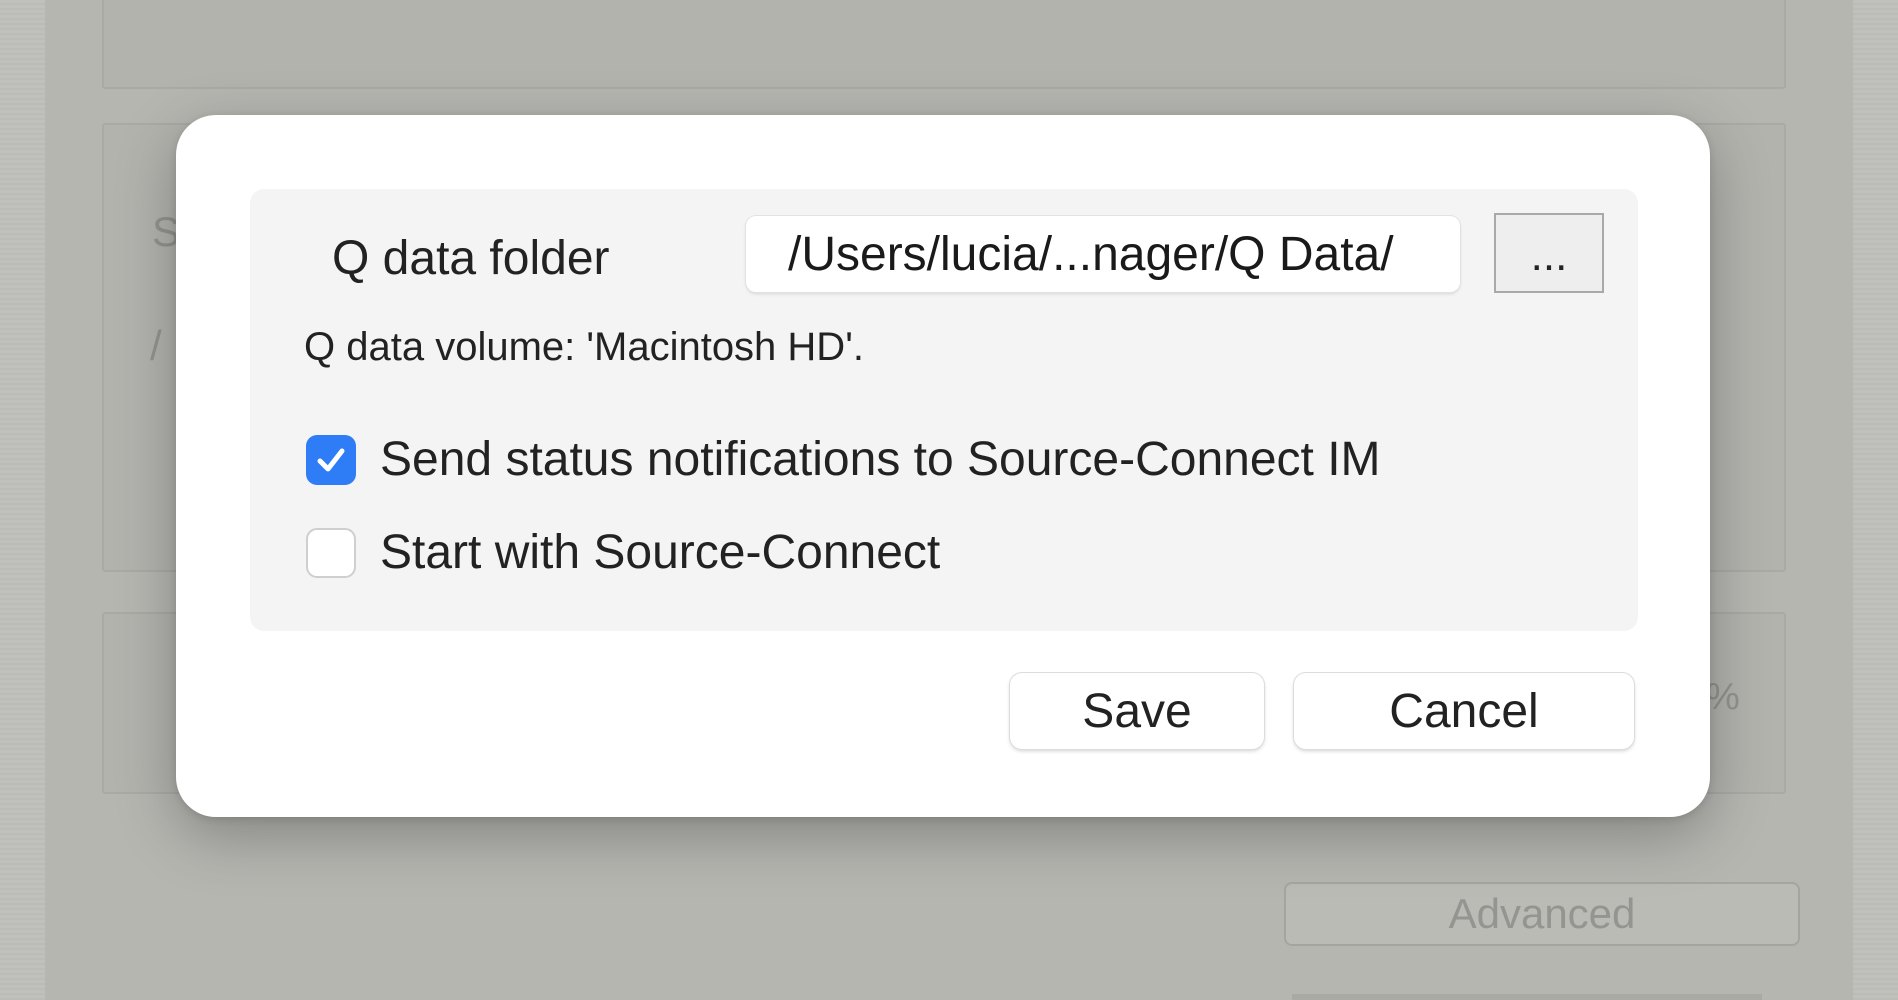  I want to click on checkbox-send-notifications, so click(331, 459).